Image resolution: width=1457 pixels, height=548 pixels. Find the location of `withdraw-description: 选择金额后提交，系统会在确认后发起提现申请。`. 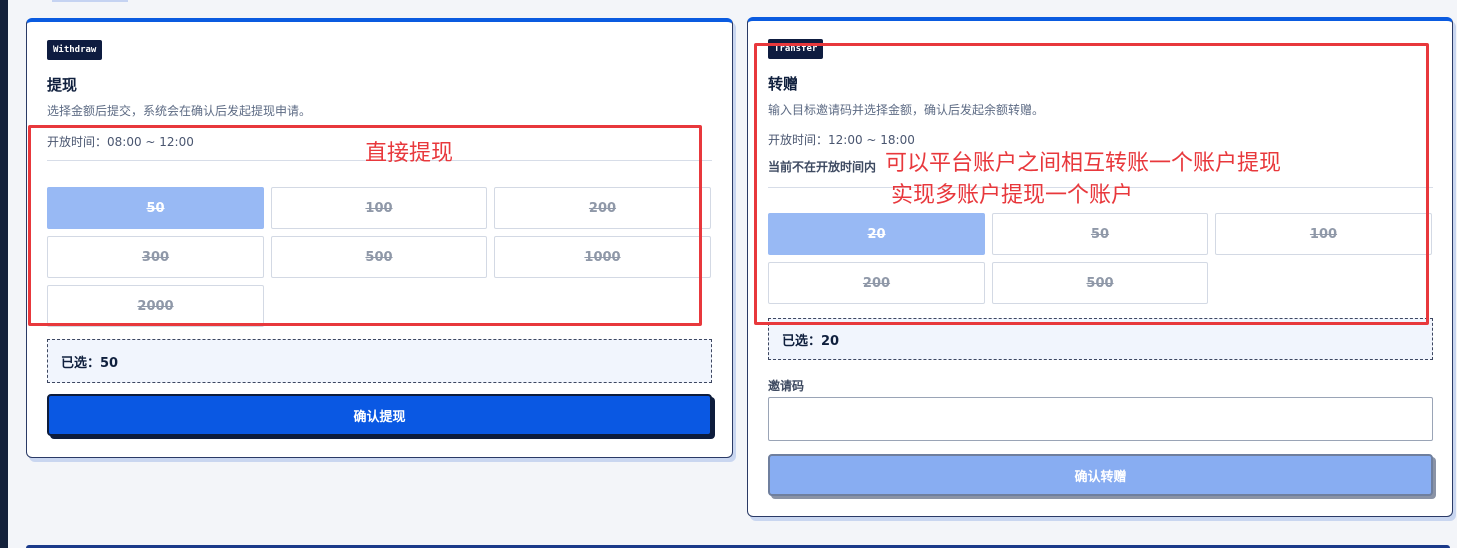

withdraw-description: 选择金额后提交，系统会在确认后发起提现申请。 is located at coordinates (179, 111).